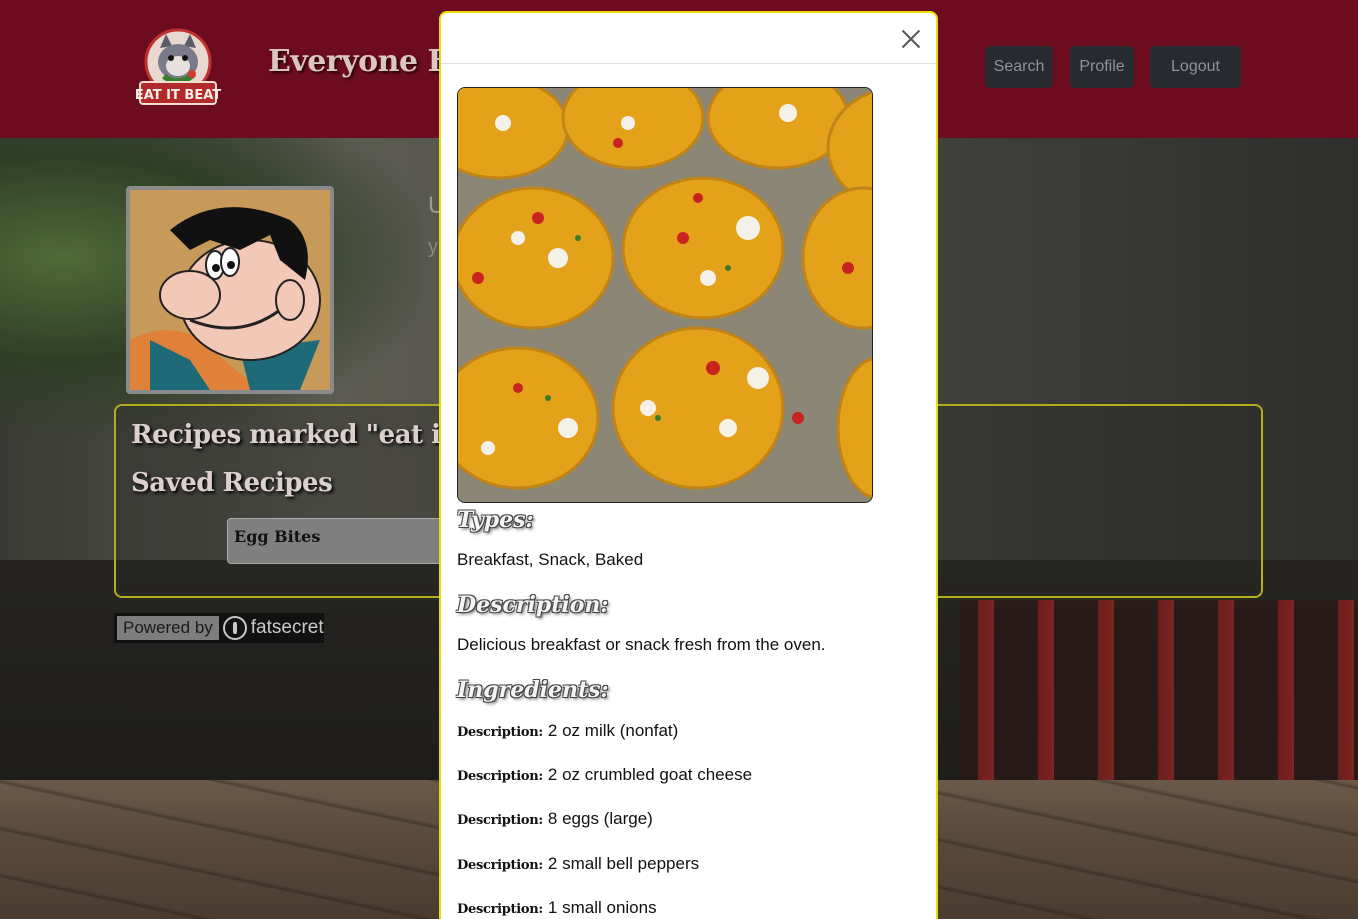 This screenshot has height=919, width=1358. What do you see at coordinates (533, 605) in the screenshot?
I see `description-title: Description:` at bounding box center [533, 605].